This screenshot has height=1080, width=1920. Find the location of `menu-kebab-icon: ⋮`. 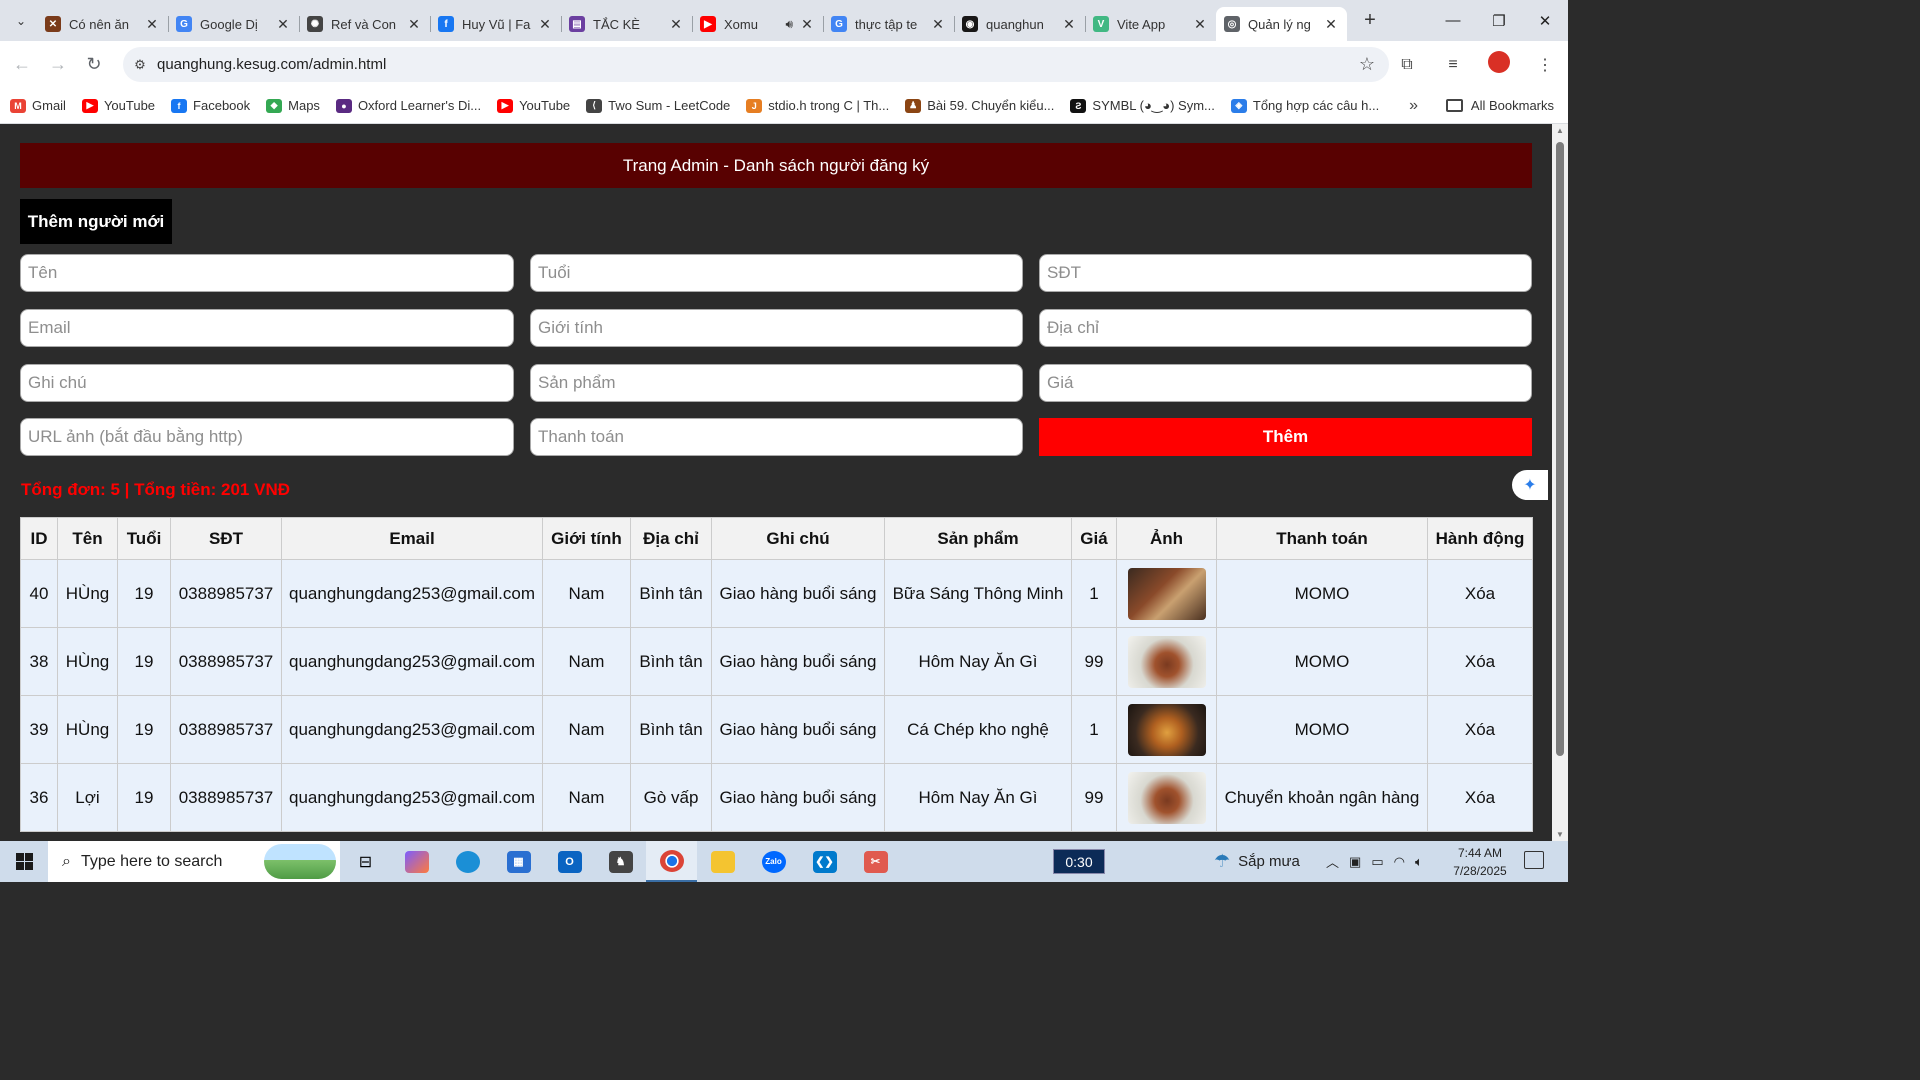

menu-kebab-icon: ⋮ is located at coordinates (1545, 65).